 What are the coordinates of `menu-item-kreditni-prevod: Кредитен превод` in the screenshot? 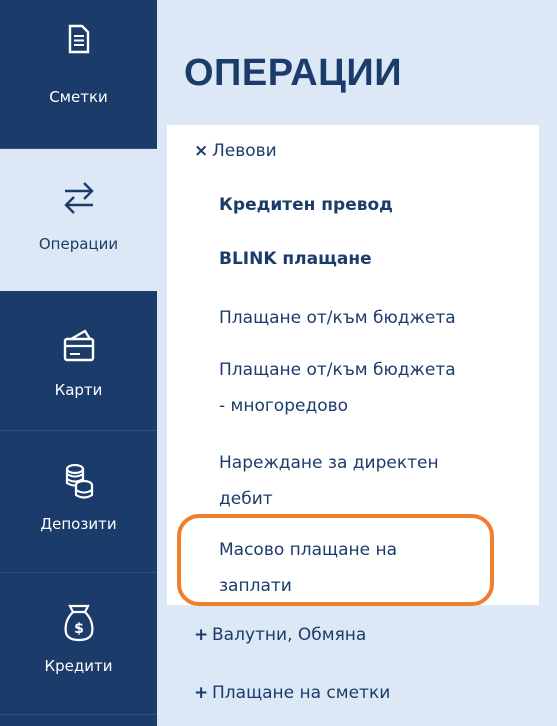 It's located at (306, 205).